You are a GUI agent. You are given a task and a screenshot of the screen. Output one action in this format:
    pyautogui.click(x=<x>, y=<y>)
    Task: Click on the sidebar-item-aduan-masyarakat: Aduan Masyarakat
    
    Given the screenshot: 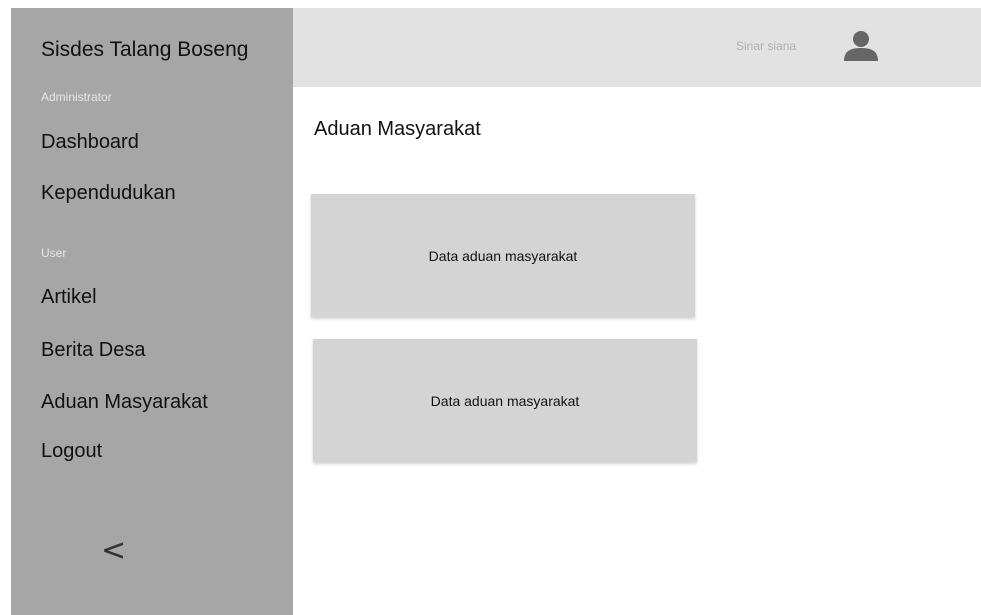 What is the action you would take?
    pyautogui.click(x=124, y=402)
    